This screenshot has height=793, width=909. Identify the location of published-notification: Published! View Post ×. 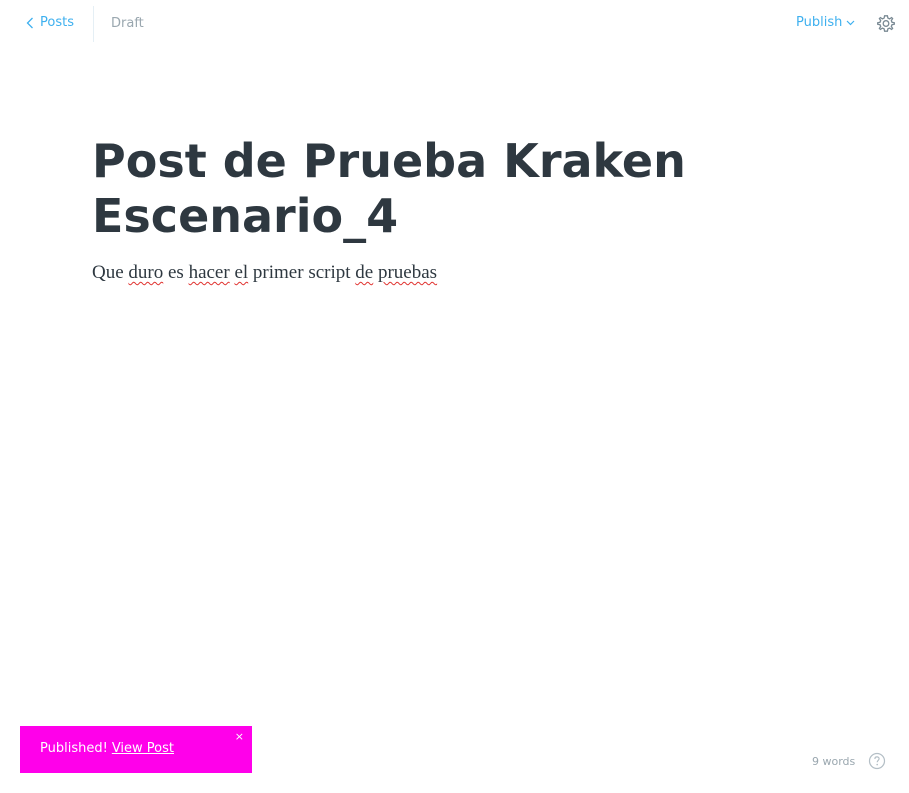
(136, 749).